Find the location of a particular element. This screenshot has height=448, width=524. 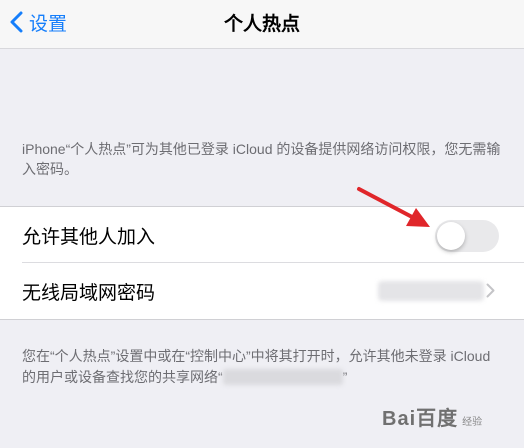

allow-others-row: 允许其他人加入 is located at coordinates (262, 235).